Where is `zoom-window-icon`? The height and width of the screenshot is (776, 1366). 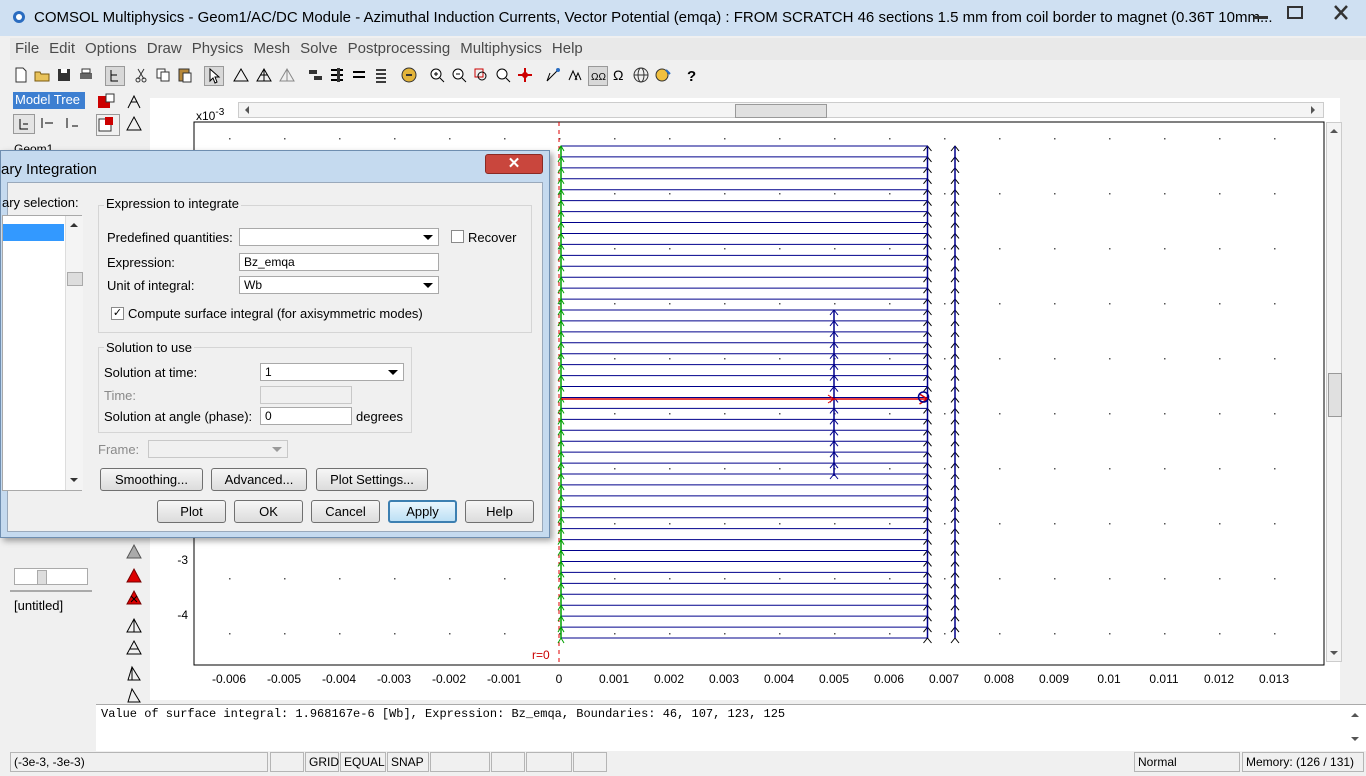 zoom-window-icon is located at coordinates (481, 75).